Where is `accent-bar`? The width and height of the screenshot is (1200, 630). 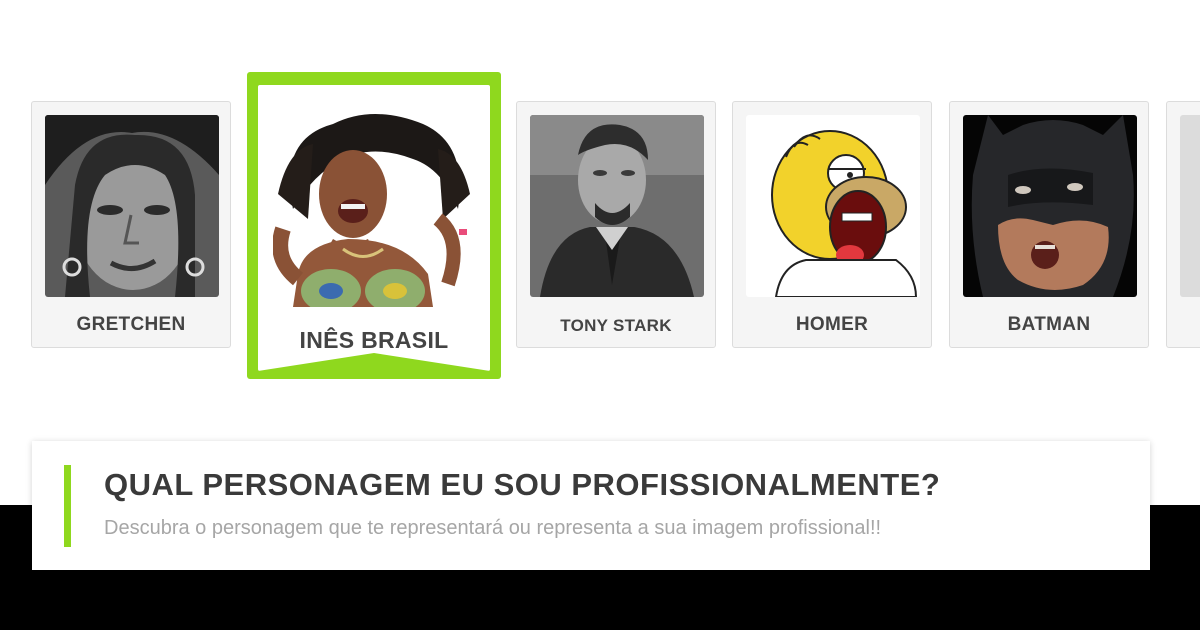 accent-bar is located at coordinates (67, 506).